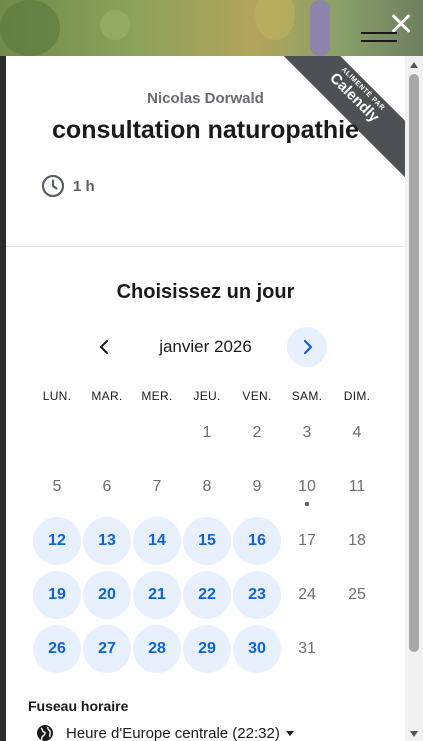  I want to click on day-number: 15, so click(207, 540).